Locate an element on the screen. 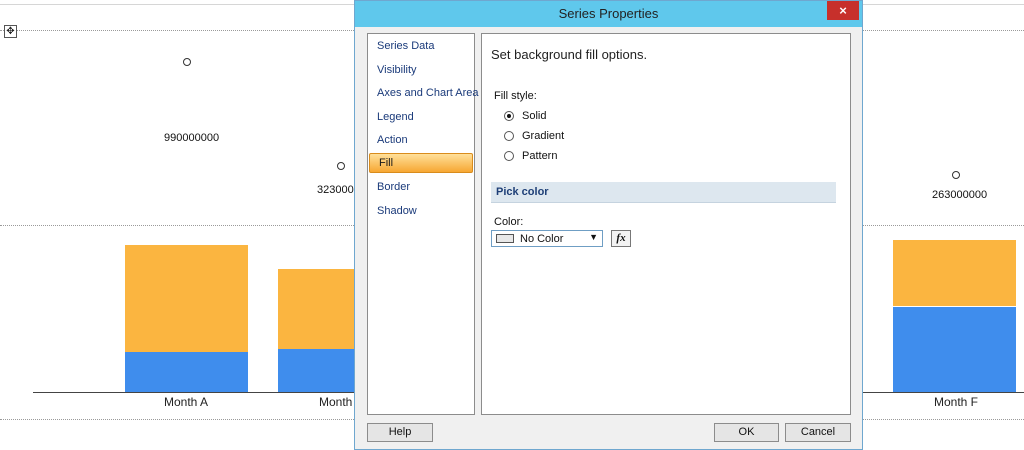  category-label: Month is located at coordinates (336, 402).